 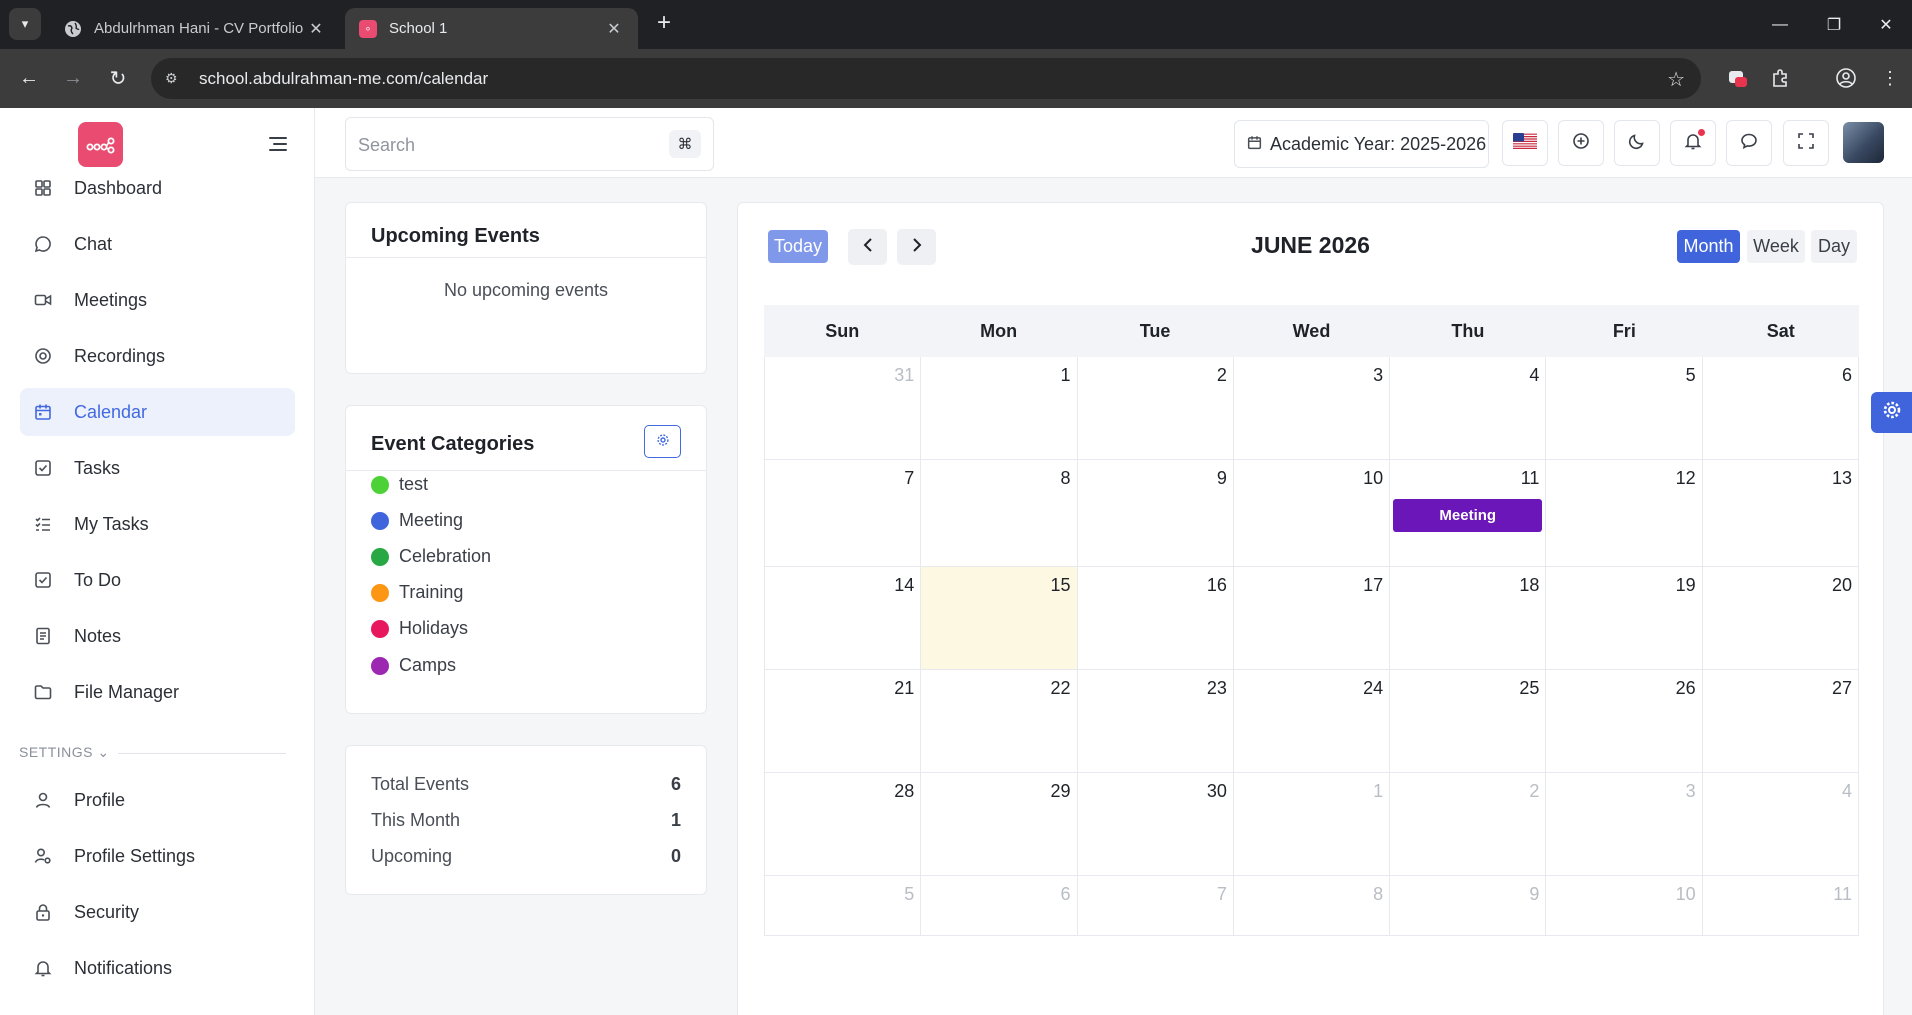 What do you see at coordinates (1534, 375) in the screenshot?
I see `day-number: 4` at bounding box center [1534, 375].